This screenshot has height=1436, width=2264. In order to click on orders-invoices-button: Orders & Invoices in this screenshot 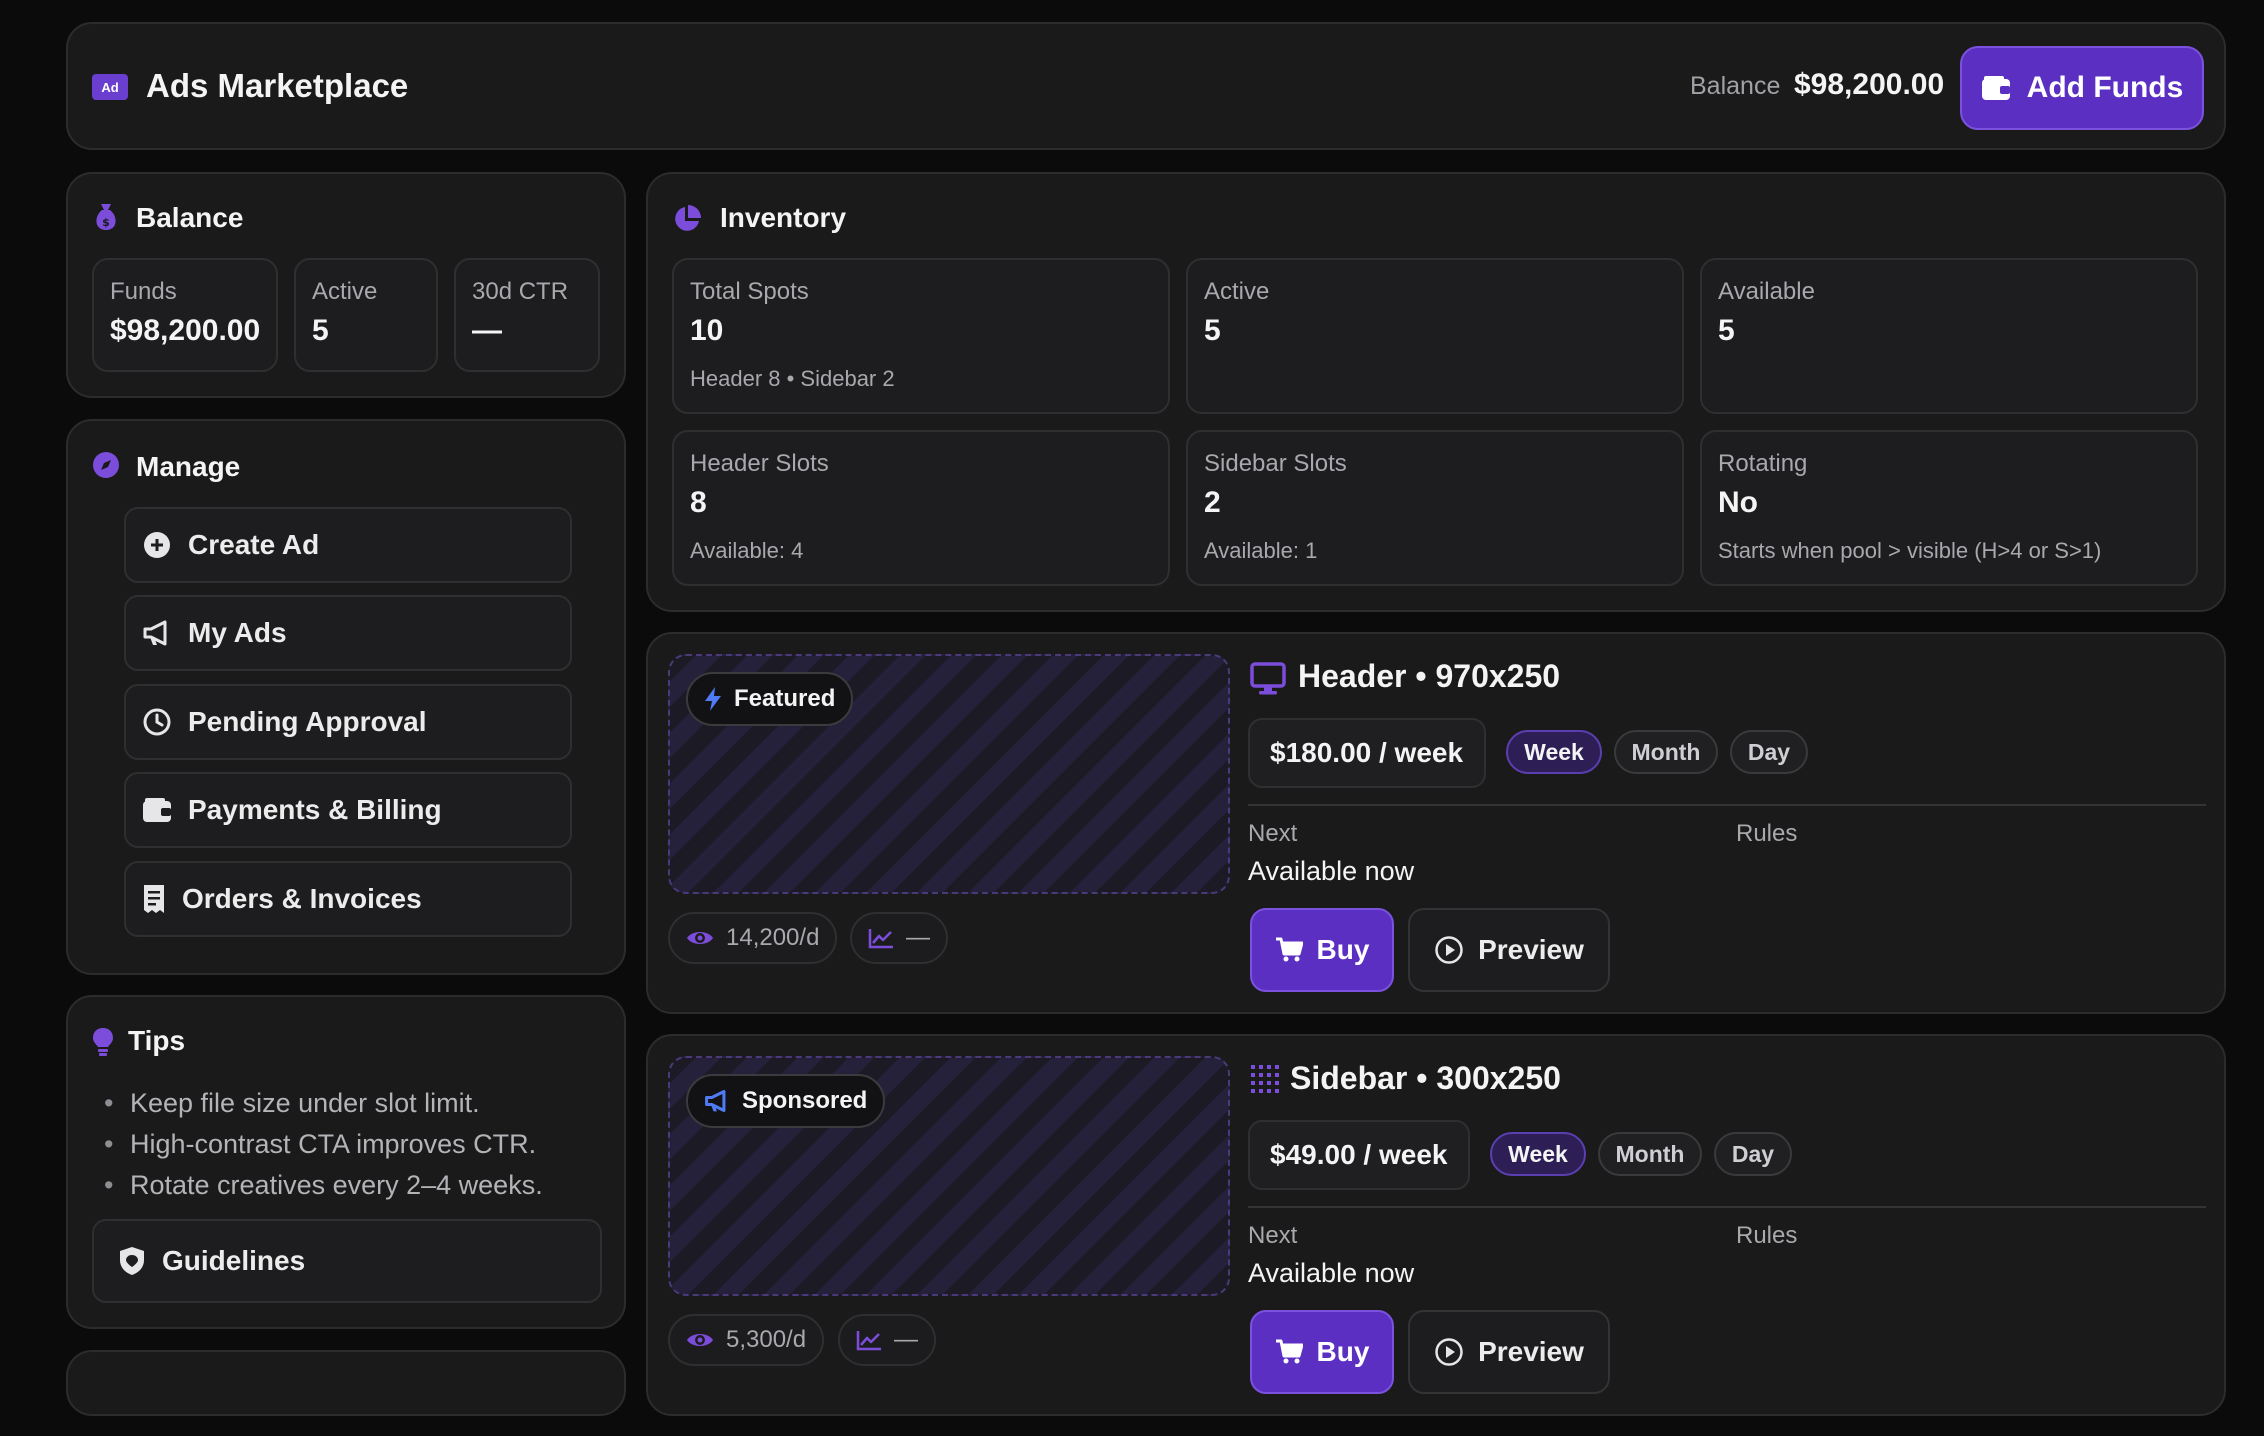, I will do `click(348, 899)`.